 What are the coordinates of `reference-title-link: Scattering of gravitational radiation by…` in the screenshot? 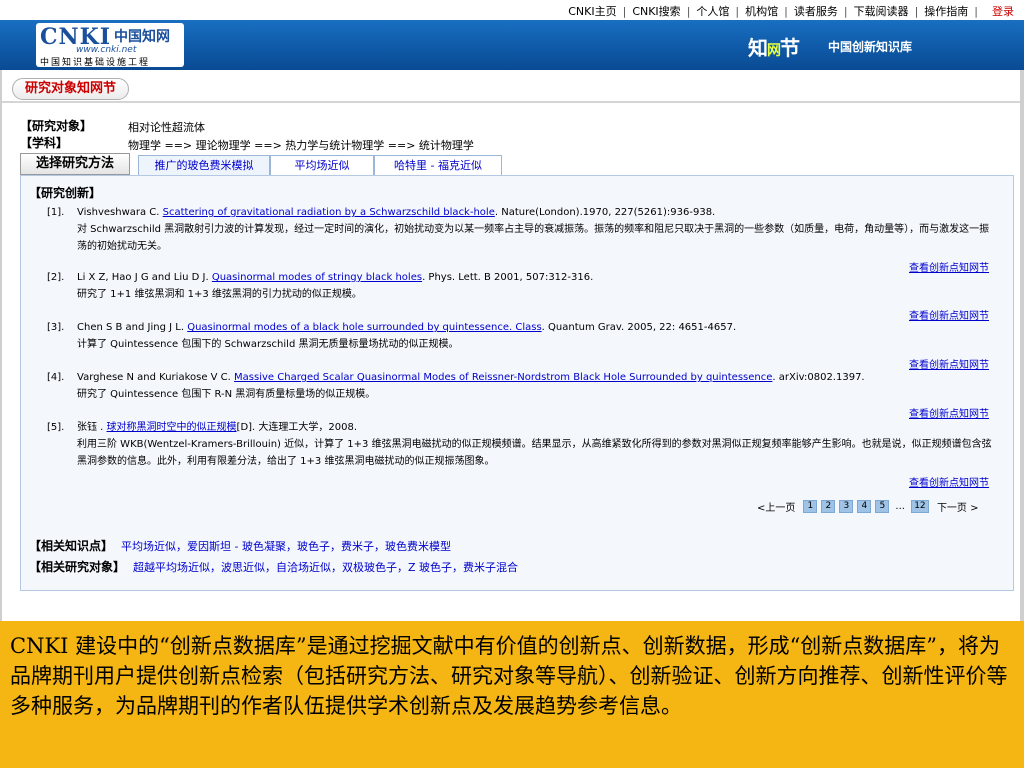 It's located at (329, 212).